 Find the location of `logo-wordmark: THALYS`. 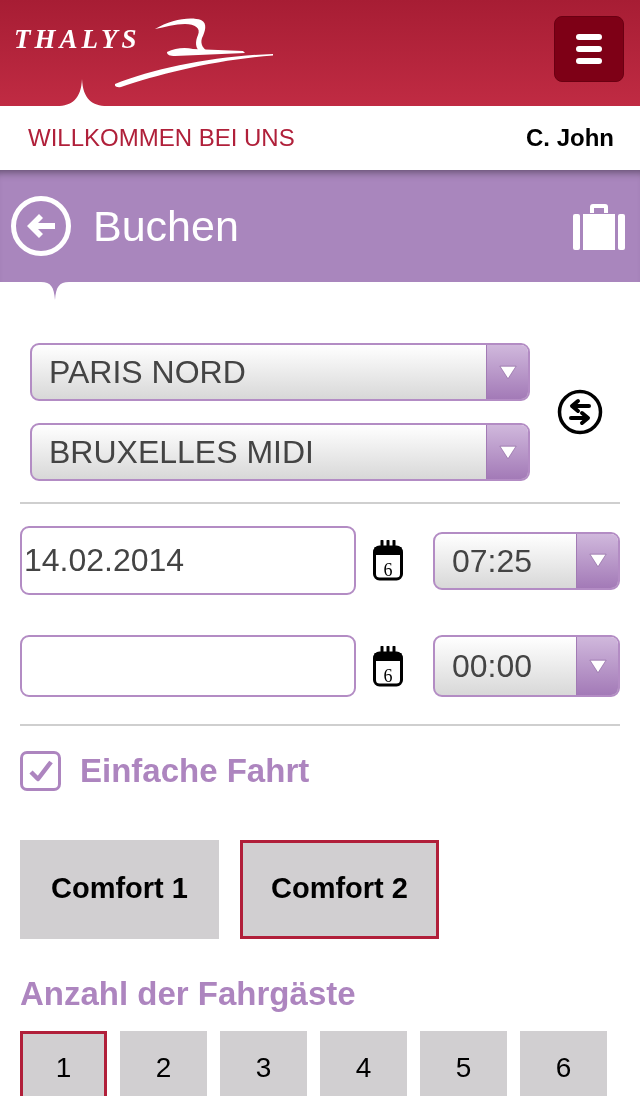

logo-wordmark: THALYS is located at coordinates (77, 39).